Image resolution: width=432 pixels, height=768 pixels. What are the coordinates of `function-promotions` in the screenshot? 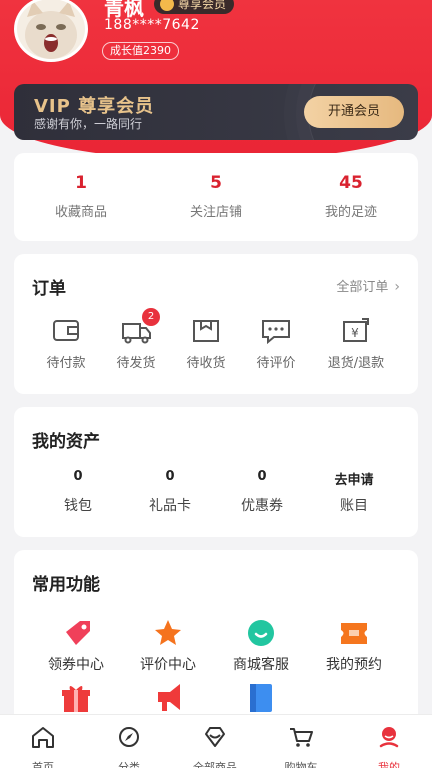 It's located at (168, 700).